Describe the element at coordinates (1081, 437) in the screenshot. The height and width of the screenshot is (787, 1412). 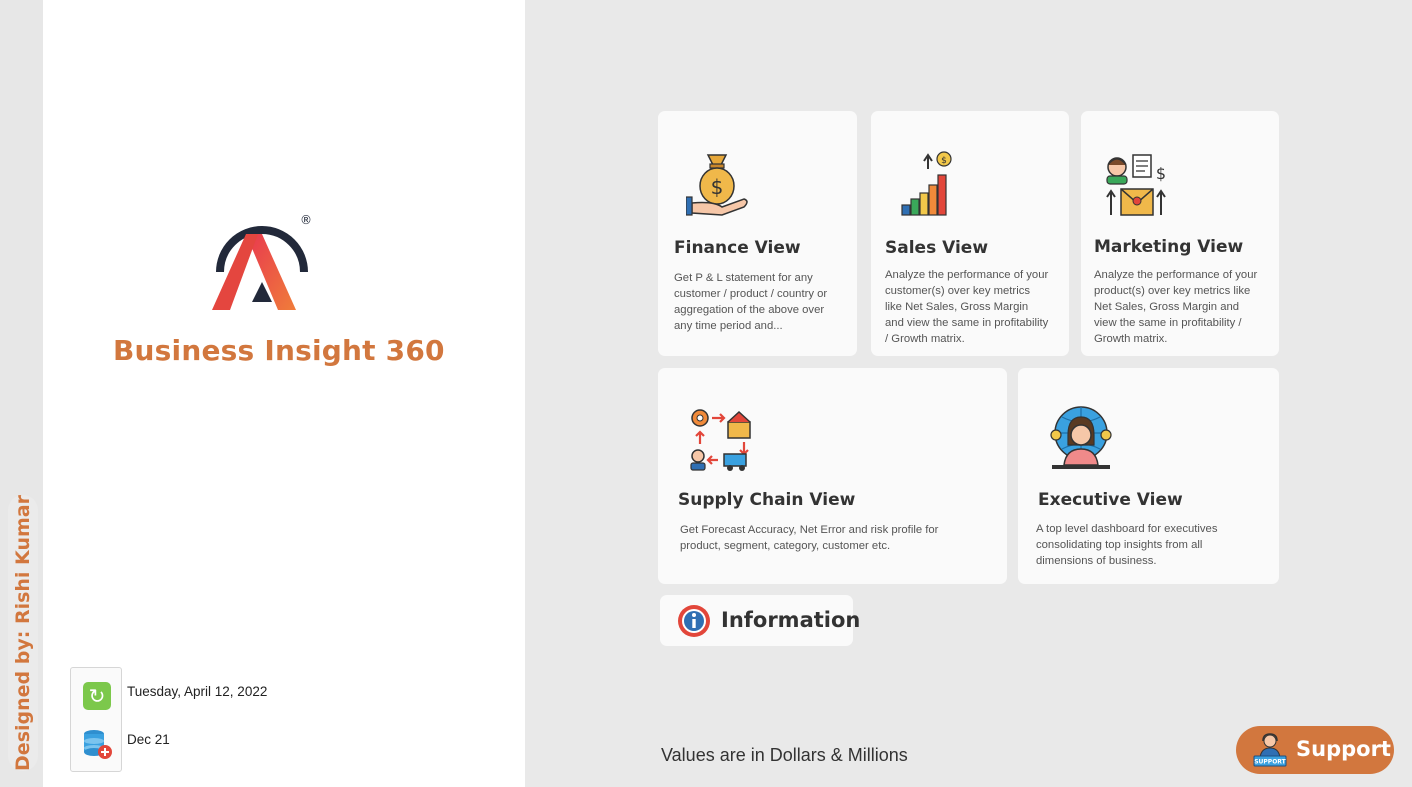
I see `executive-icon` at that location.